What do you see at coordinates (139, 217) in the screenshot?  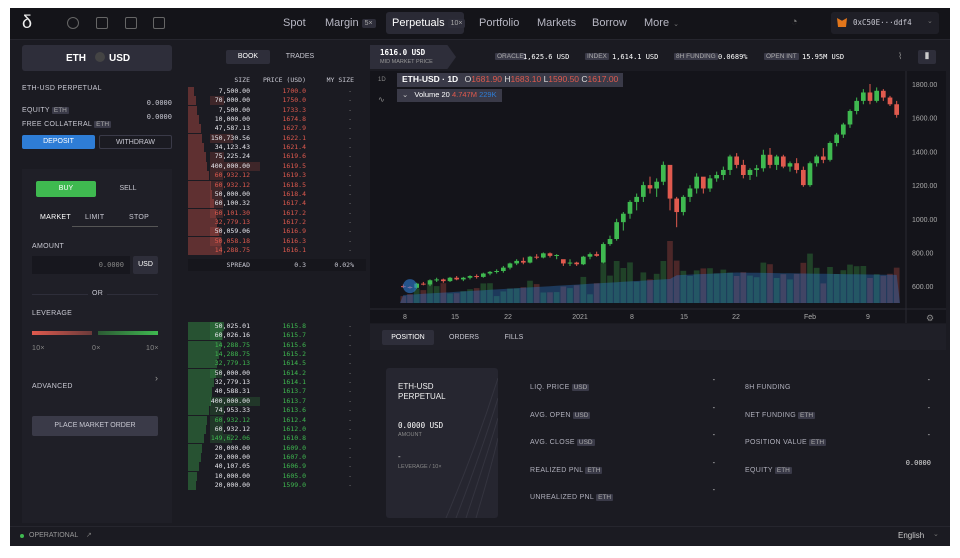 I see `order-type-stop: STOP` at bounding box center [139, 217].